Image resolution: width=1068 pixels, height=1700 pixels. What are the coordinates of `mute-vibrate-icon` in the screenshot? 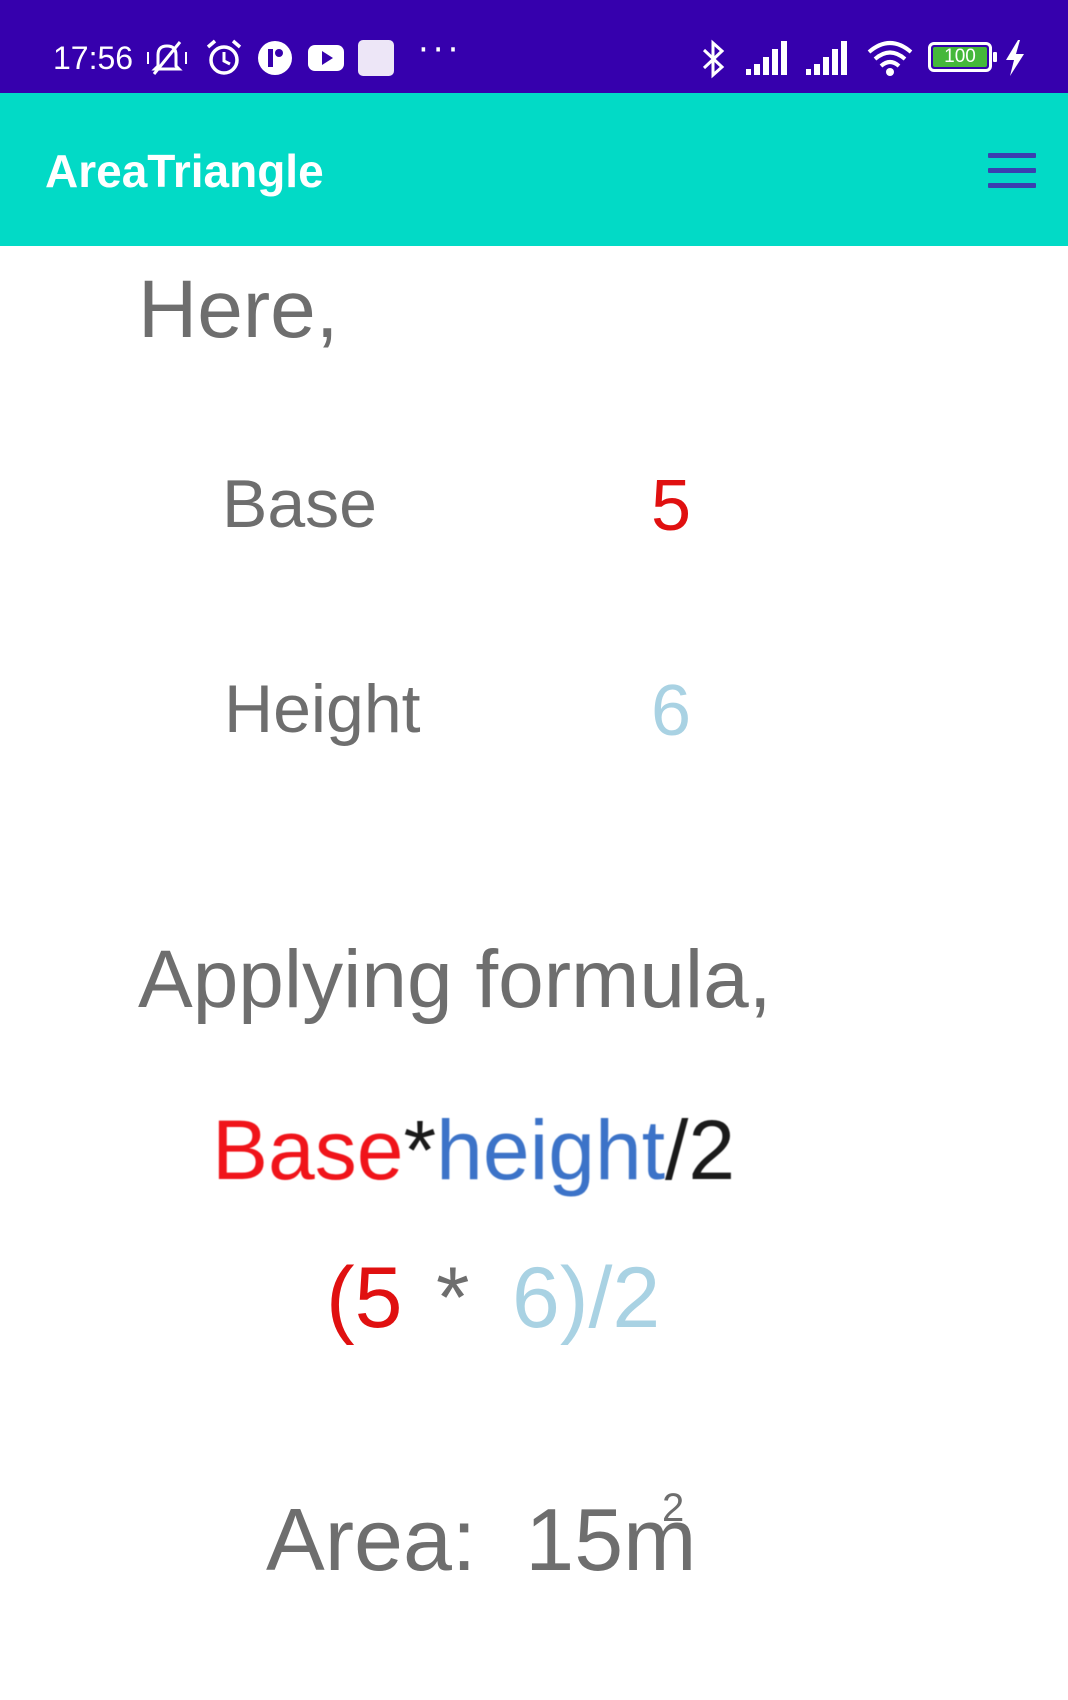 It's located at (167, 58).